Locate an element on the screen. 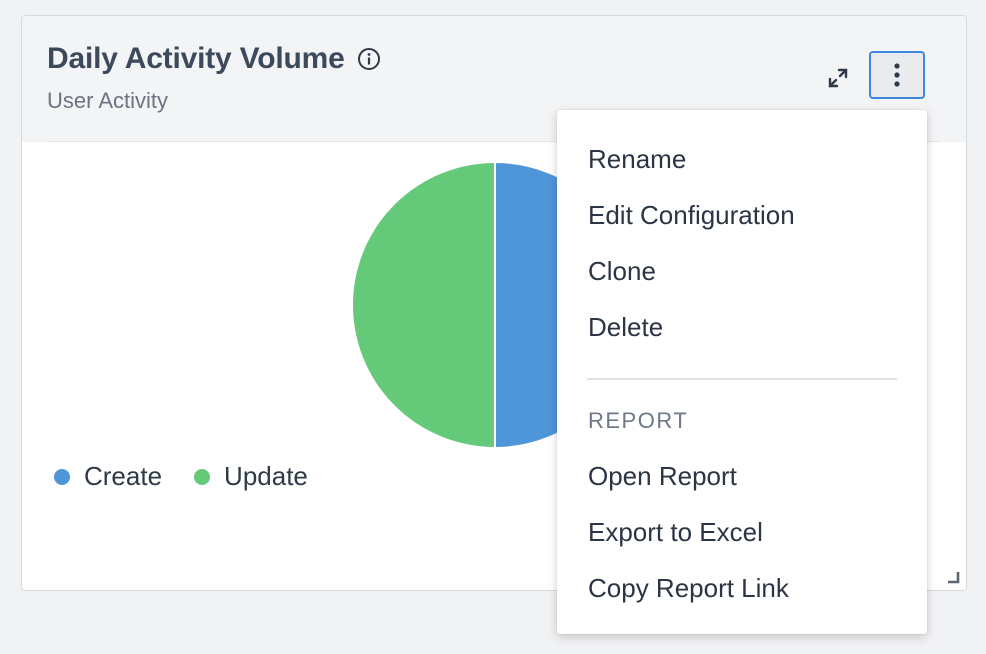 This screenshot has width=986, height=654. expand-icon is located at coordinates (838, 78).